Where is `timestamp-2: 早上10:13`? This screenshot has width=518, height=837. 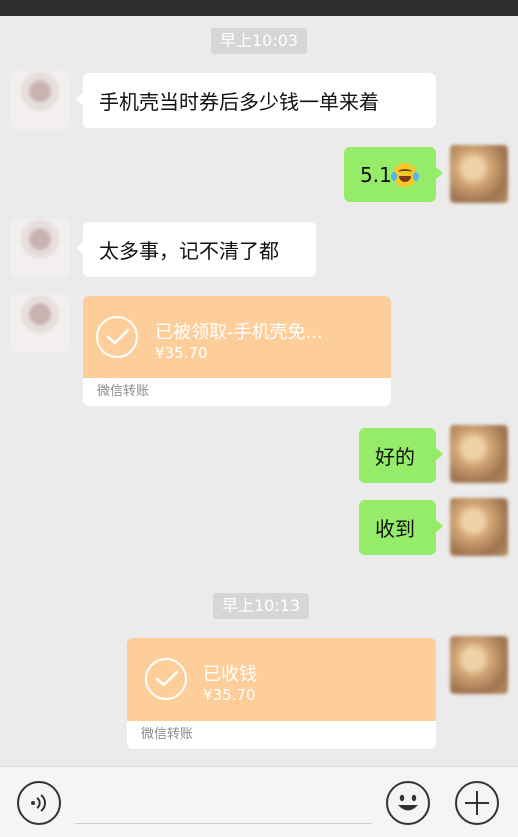 timestamp-2: 早上10:13 is located at coordinates (261, 606).